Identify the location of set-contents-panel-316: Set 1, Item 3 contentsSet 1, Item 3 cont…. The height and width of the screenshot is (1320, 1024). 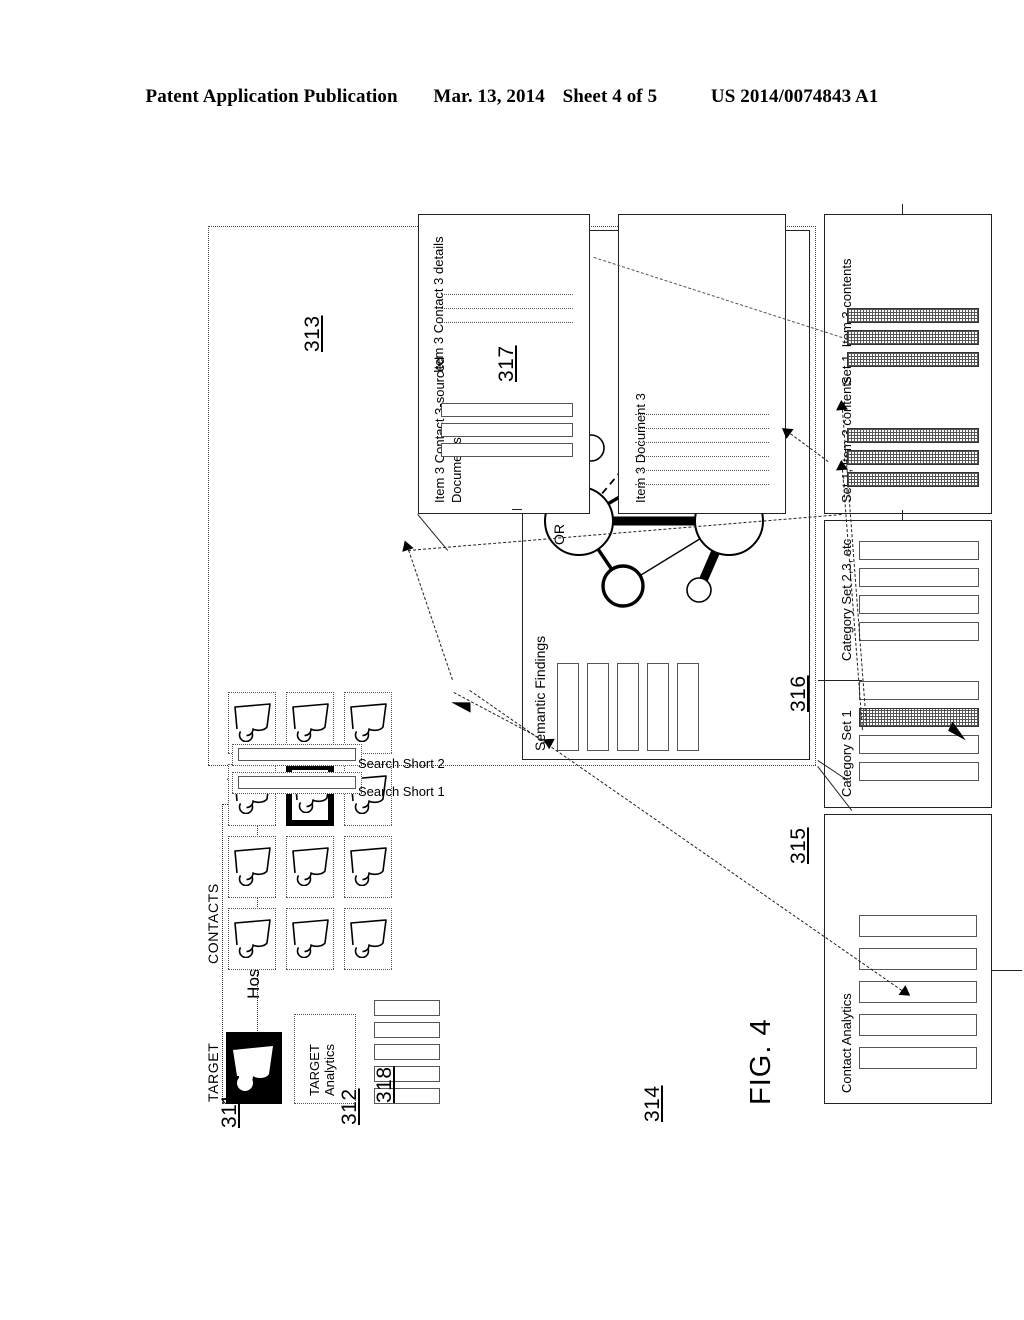
(908, 364).